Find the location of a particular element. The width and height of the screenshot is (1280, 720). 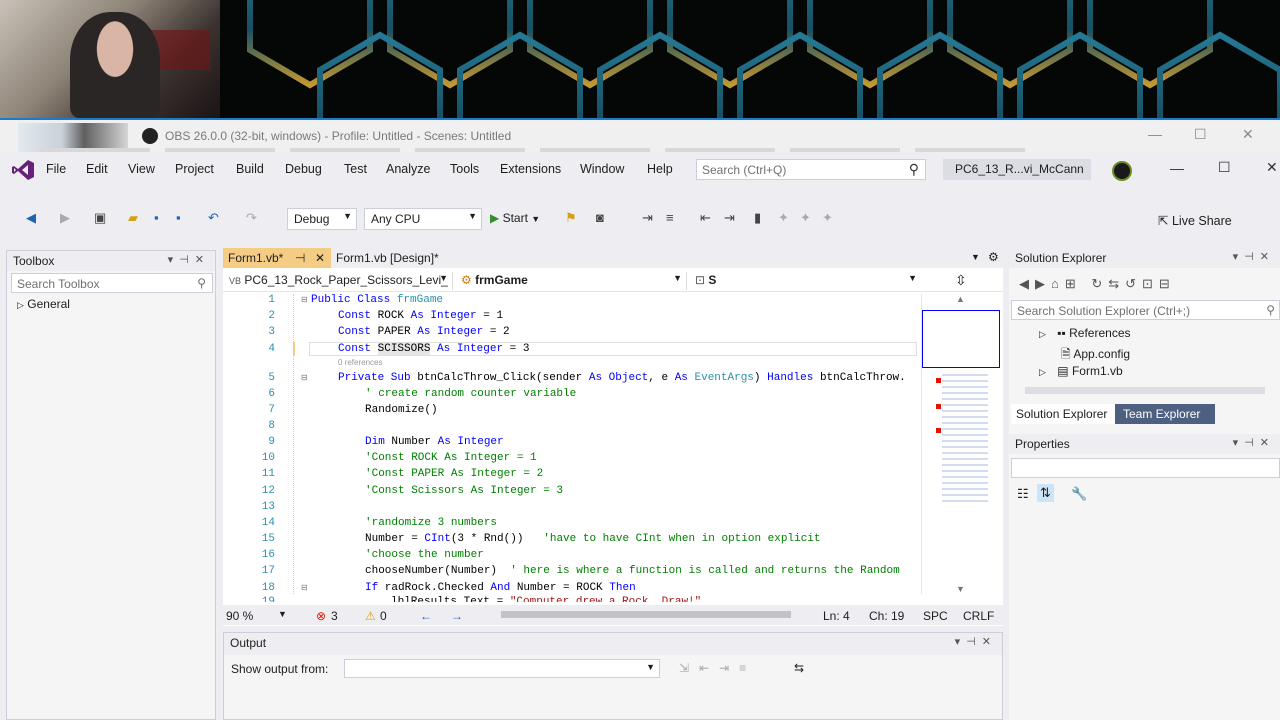

outdent-icon: ⇤ is located at coordinates (705, 218).